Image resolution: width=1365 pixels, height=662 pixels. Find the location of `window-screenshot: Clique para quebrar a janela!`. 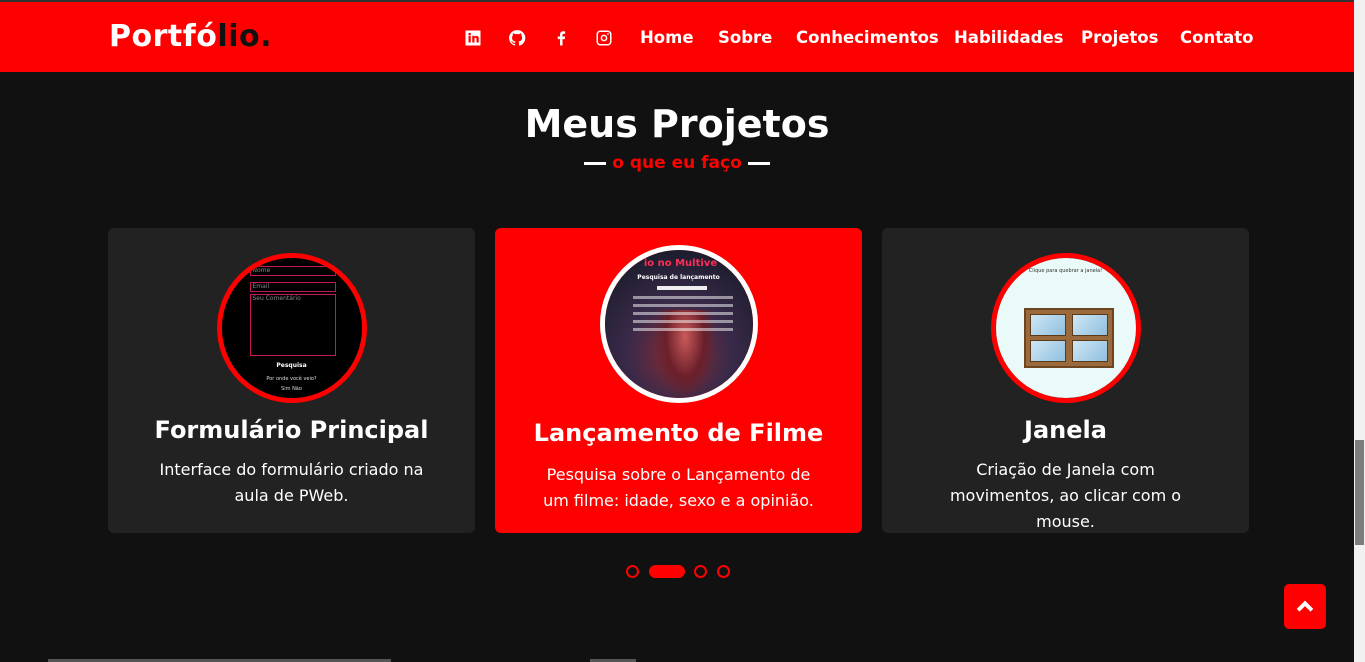

window-screenshot: Clique para quebrar a janela! is located at coordinates (1065, 328).